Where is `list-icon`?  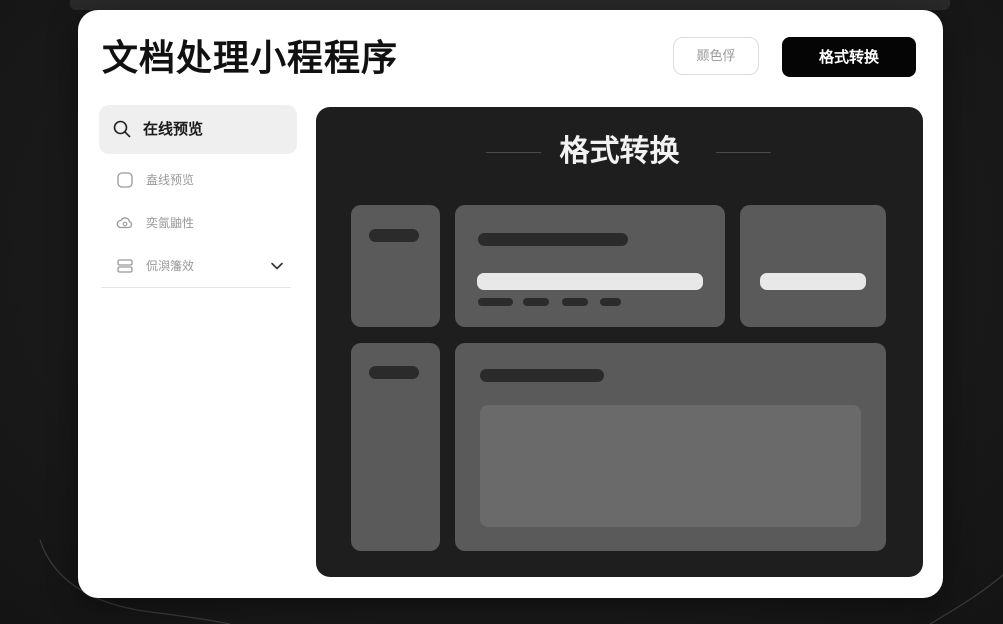
list-icon is located at coordinates (125, 266).